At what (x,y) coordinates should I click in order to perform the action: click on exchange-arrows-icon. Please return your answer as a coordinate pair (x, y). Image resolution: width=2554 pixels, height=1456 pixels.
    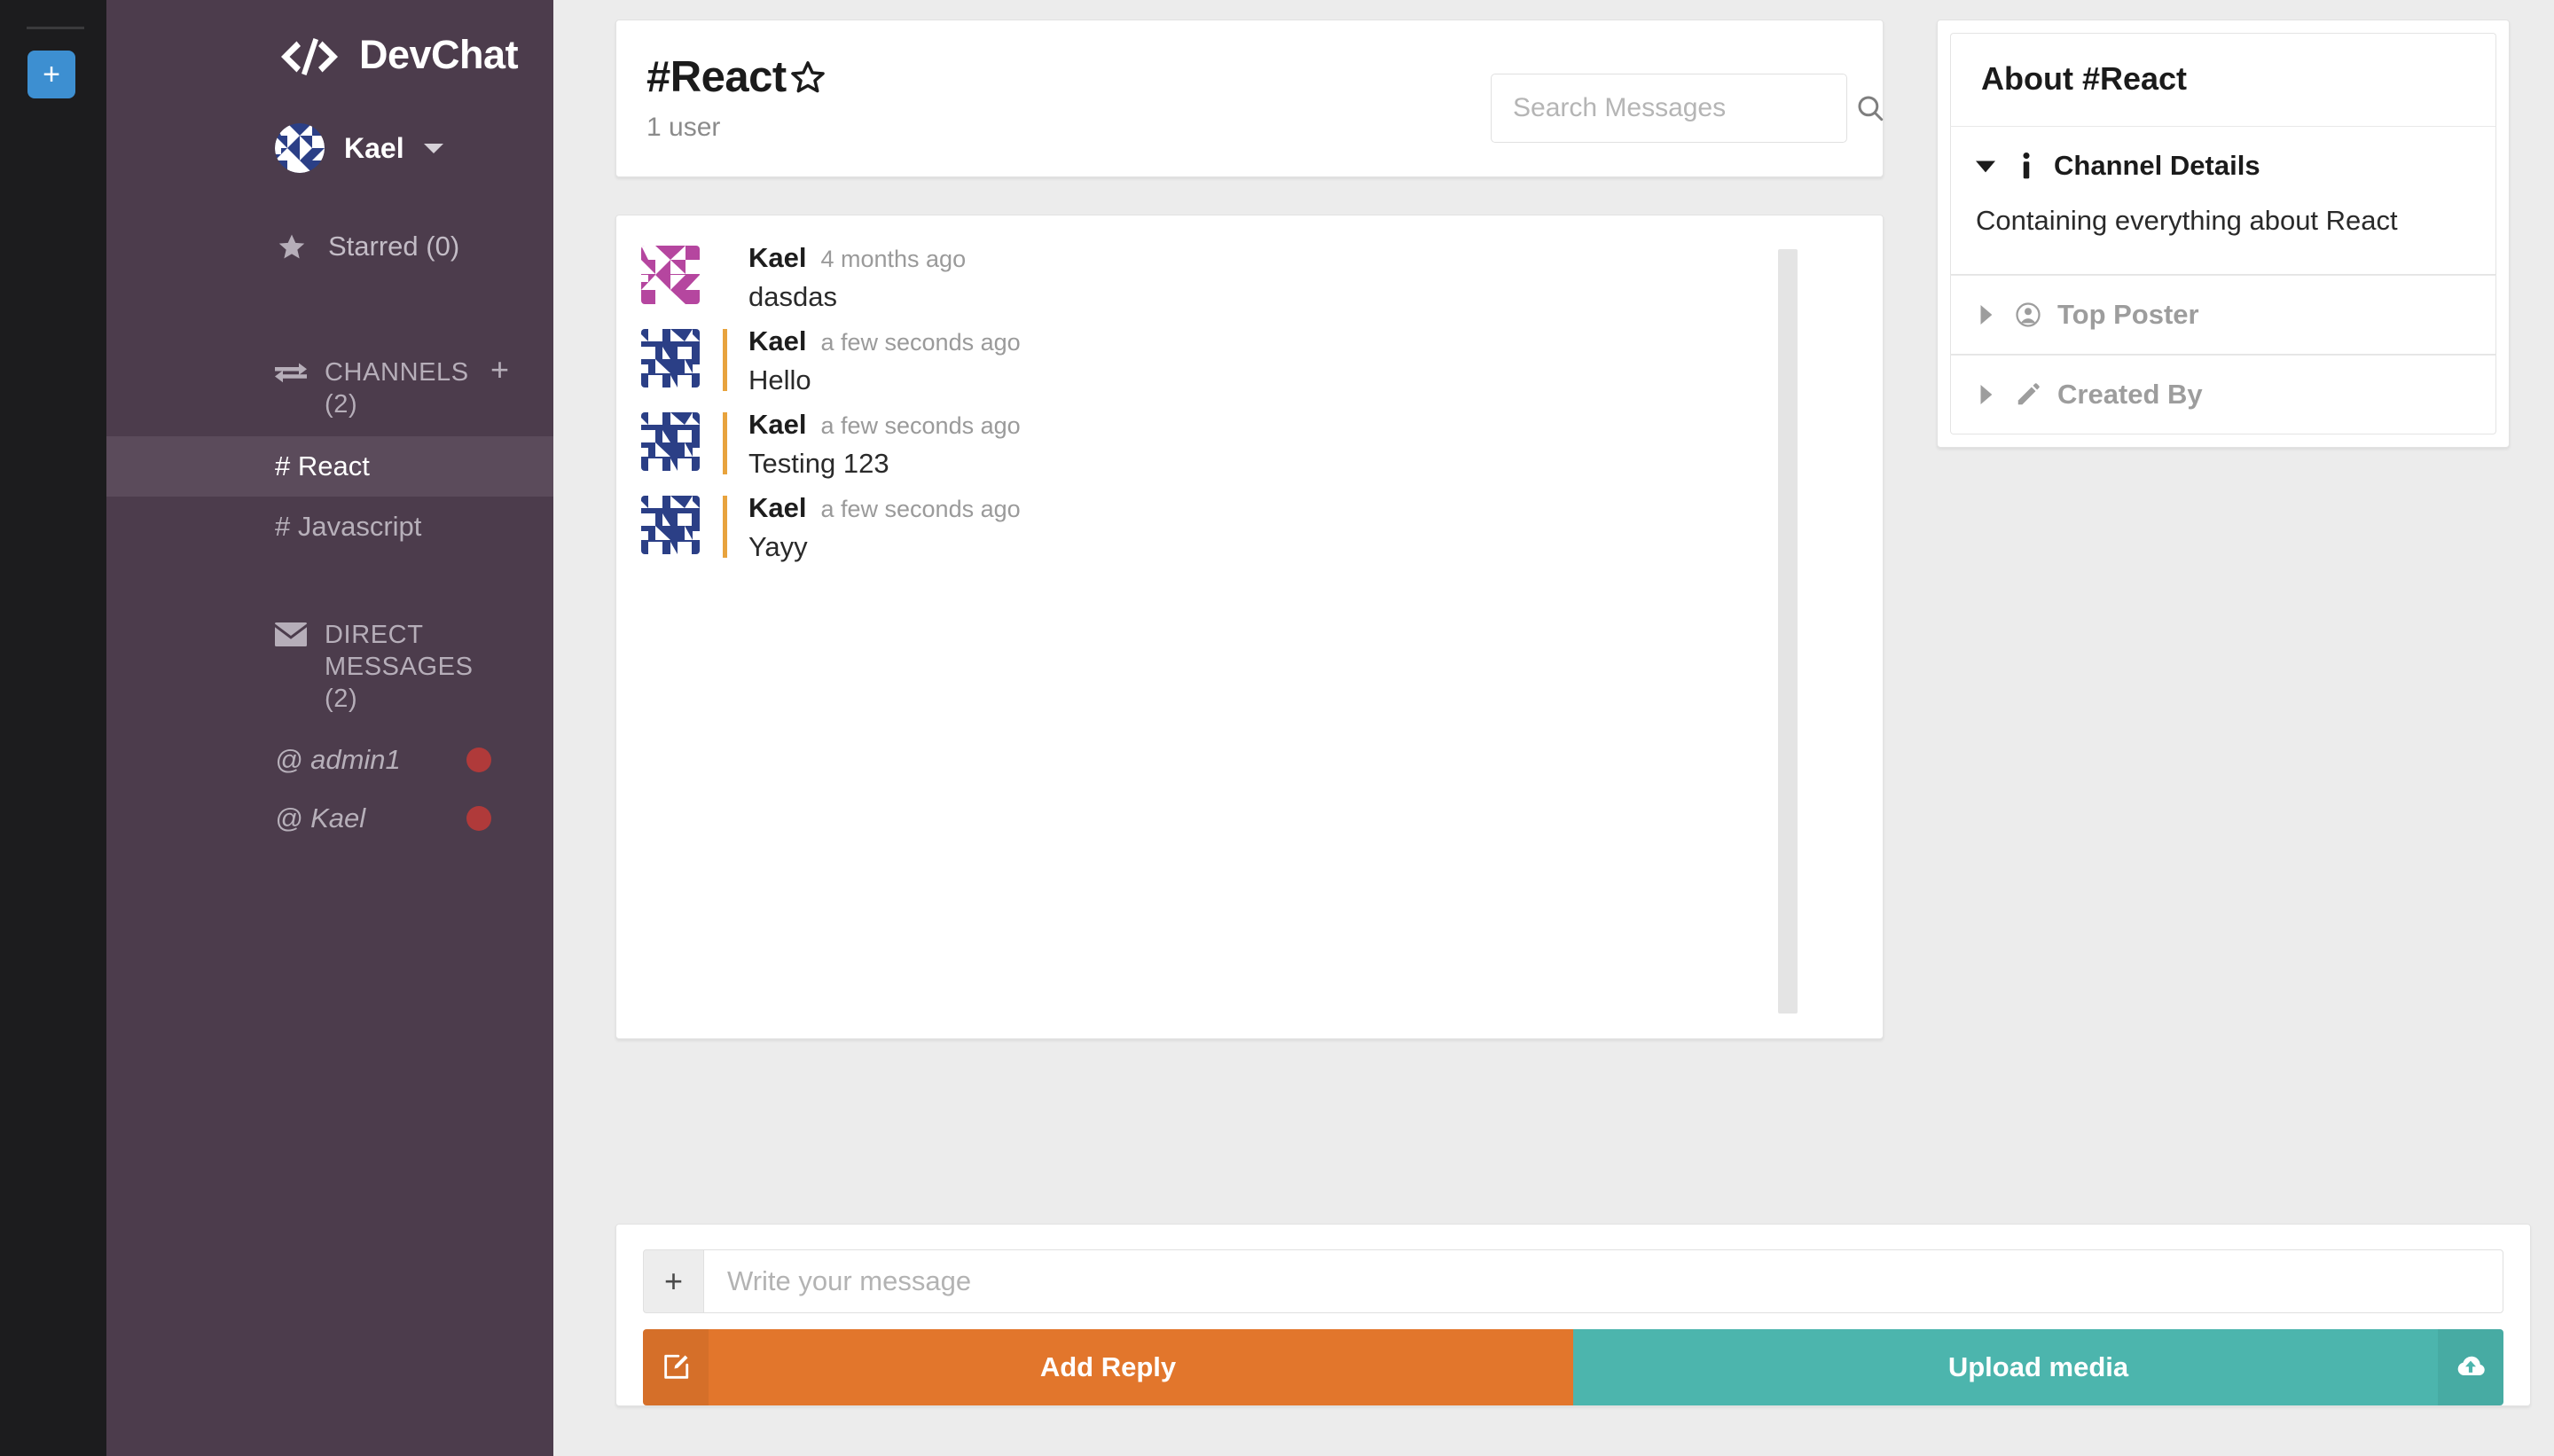
    Looking at the image, I should click on (291, 372).